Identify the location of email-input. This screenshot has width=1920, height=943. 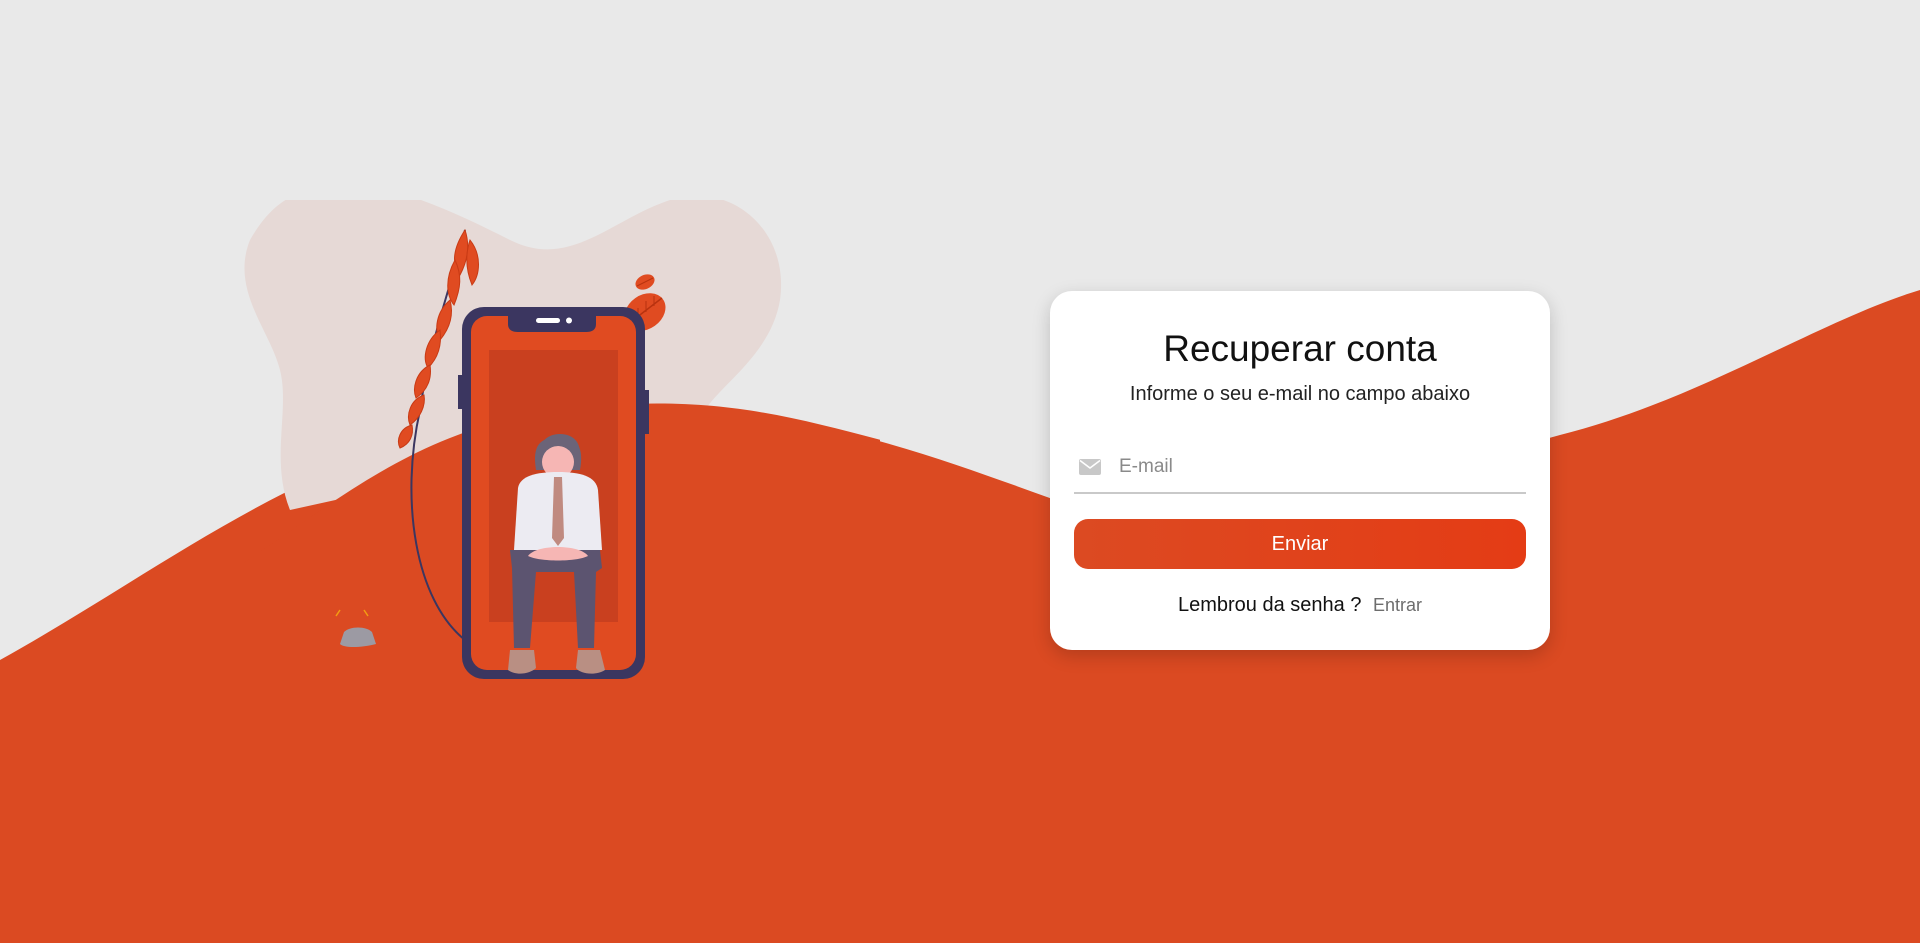
(1321, 466).